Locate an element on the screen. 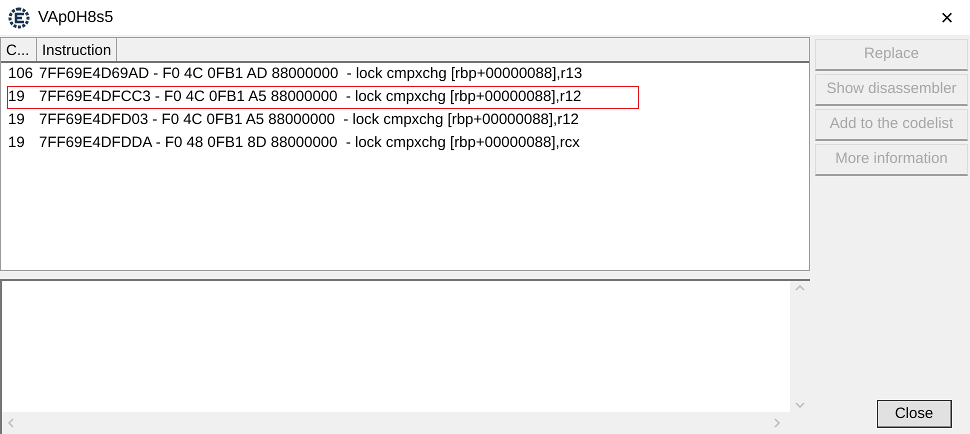 The width and height of the screenshot is (970, 434). table-row: 106 7FF69E4D69AD - F0 4C 0FB1 AD 88000000 - lock cmpxchg [rbp+00000088],r13 is located at coordinates (323, 74).